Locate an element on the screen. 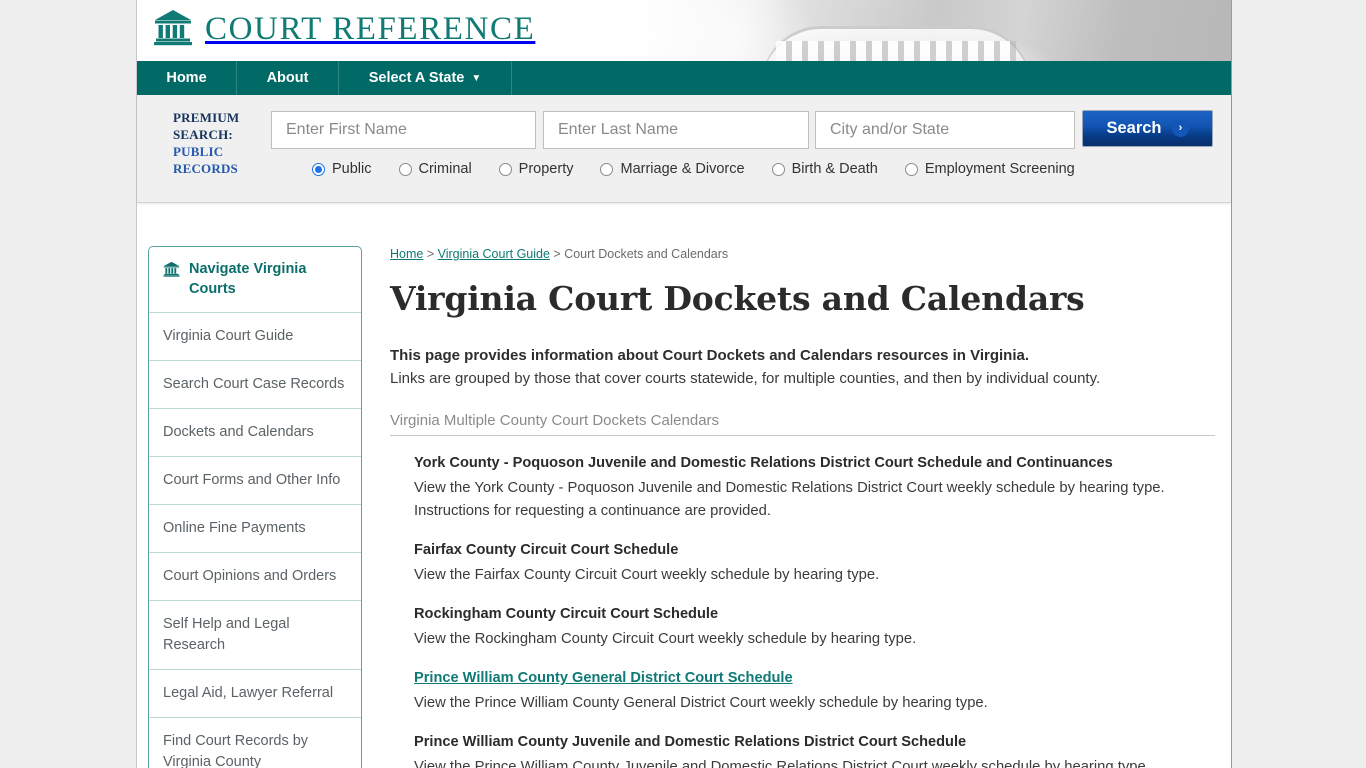 This screenshot has height=768, width=1366. nav-item-home: Home is located at coordinates (187, 78).